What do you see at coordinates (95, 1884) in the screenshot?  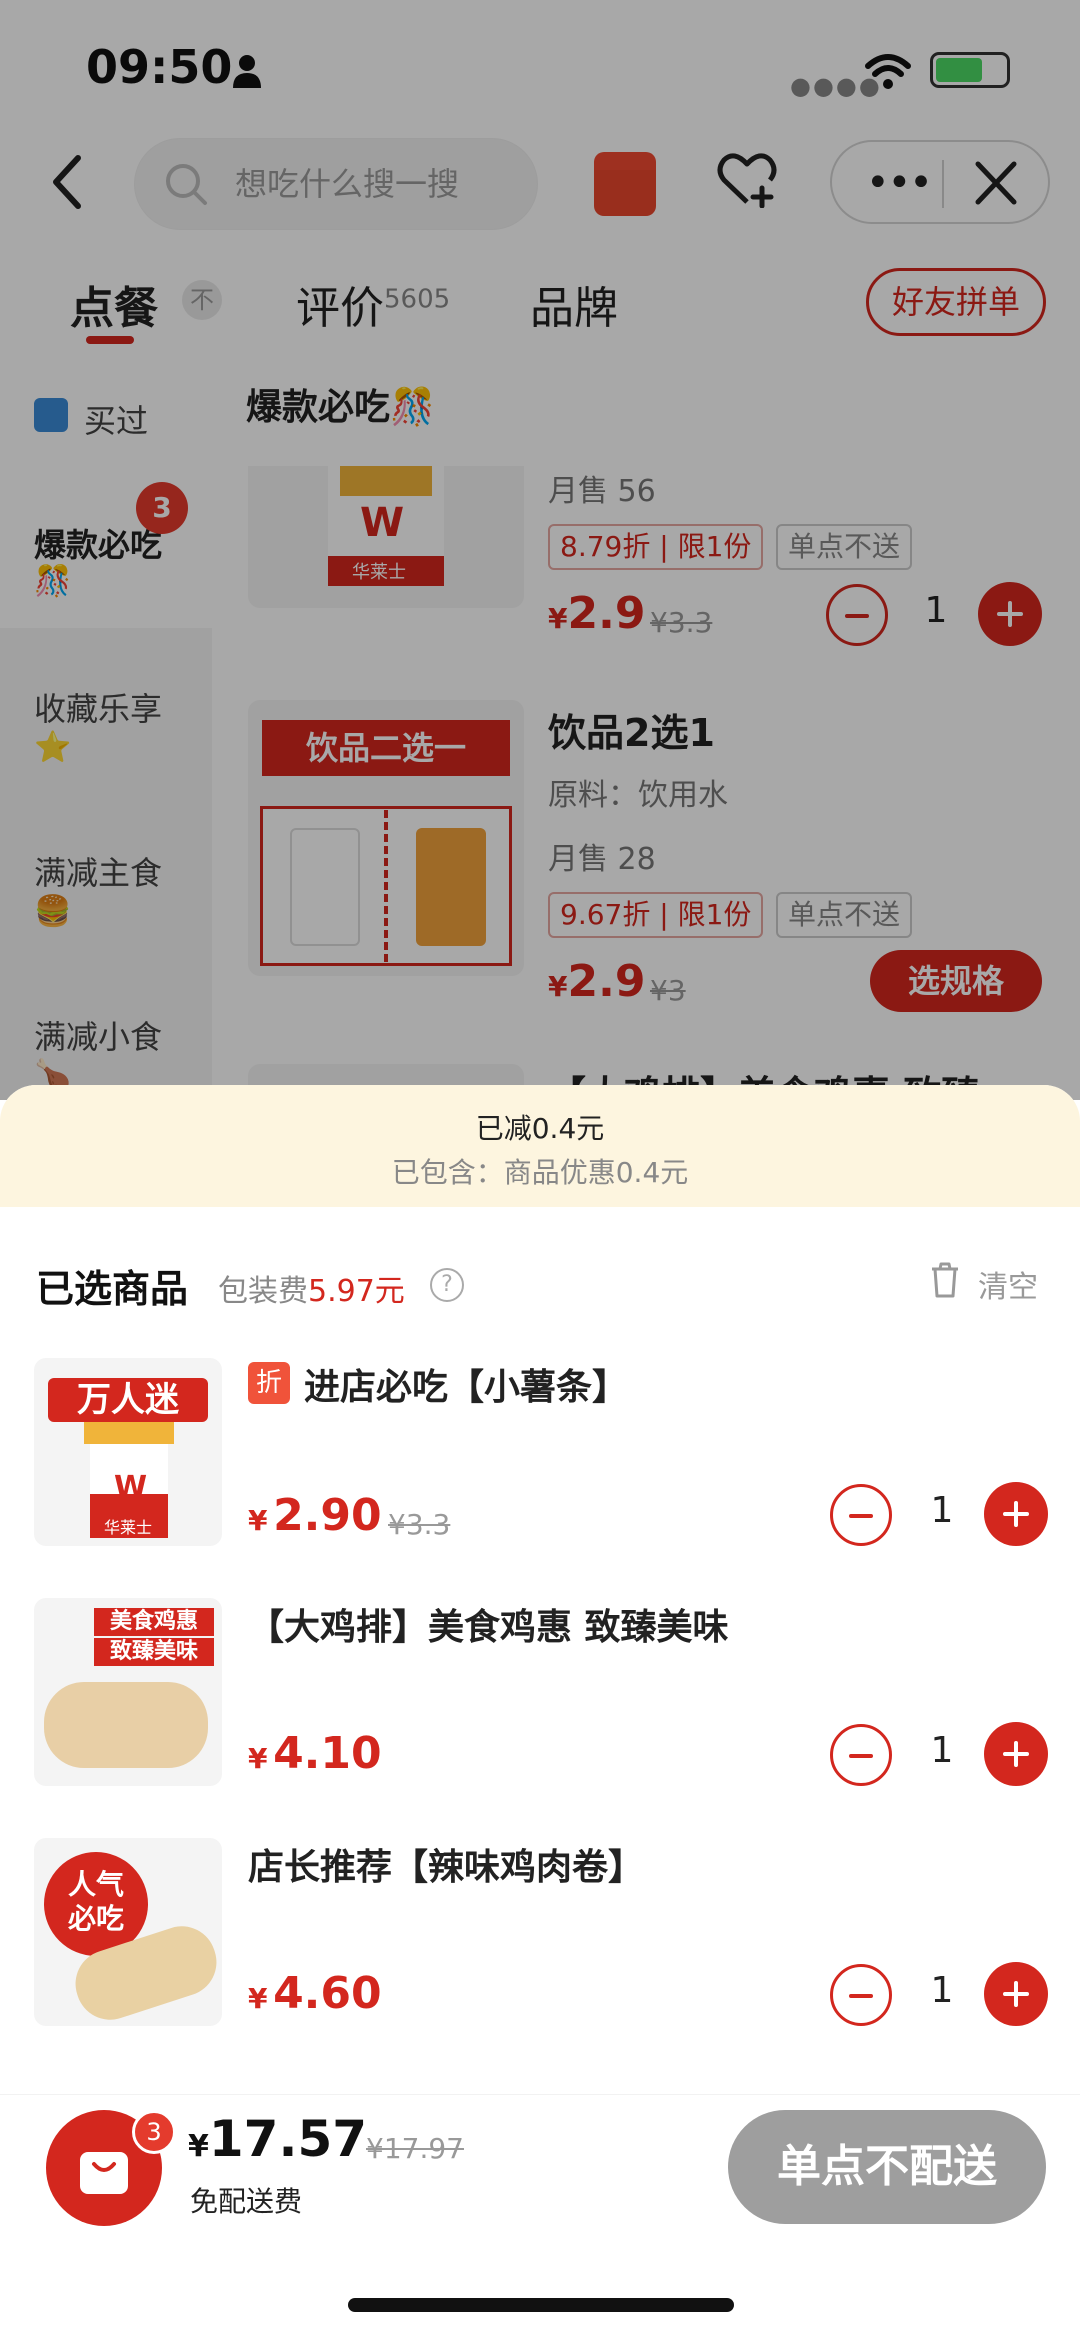 I see `promo-text: 人气` at bounding box center [95, 1884].